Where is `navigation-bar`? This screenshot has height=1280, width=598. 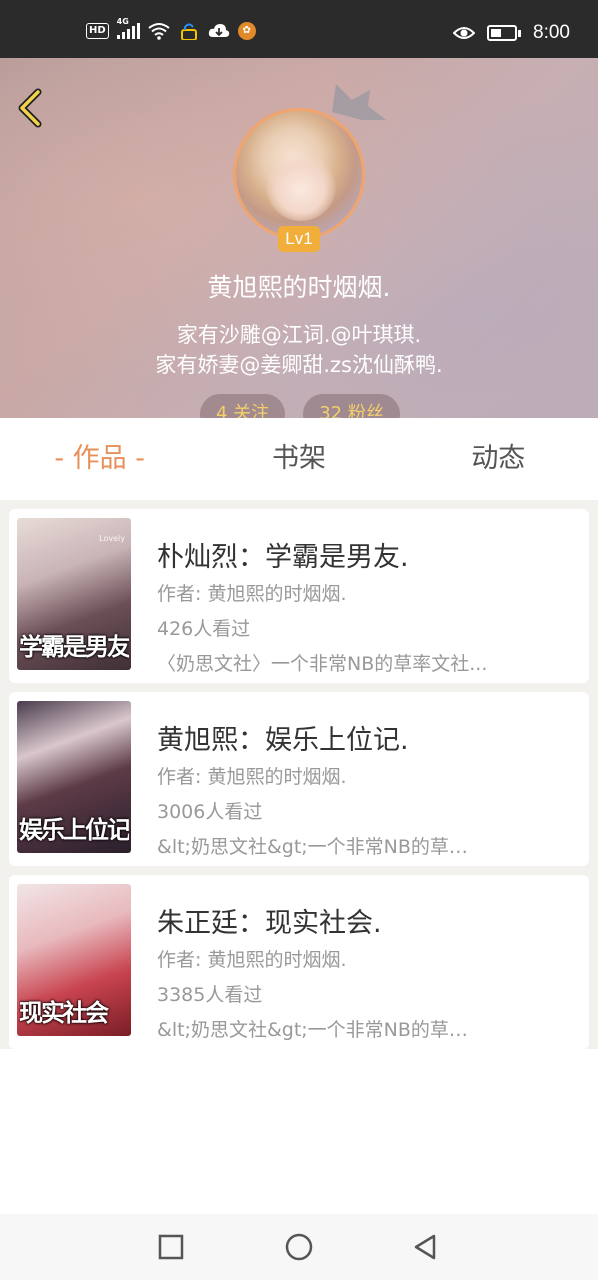
navigation-bar is located at coordinates (299, 1247).